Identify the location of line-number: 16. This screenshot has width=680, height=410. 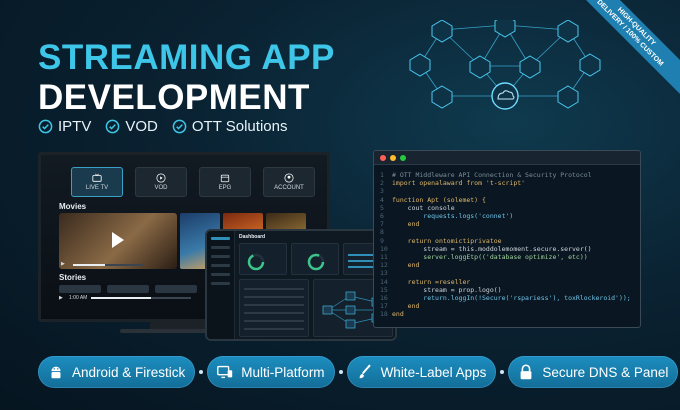
(384, 298).